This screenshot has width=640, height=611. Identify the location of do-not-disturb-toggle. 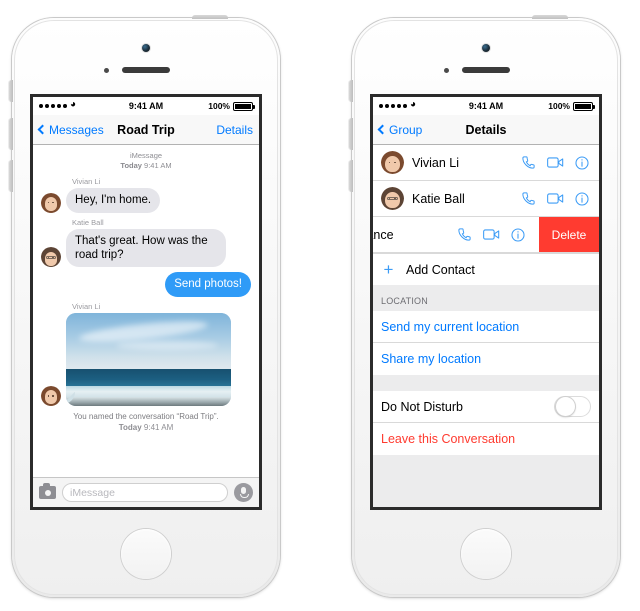
(572, 406).